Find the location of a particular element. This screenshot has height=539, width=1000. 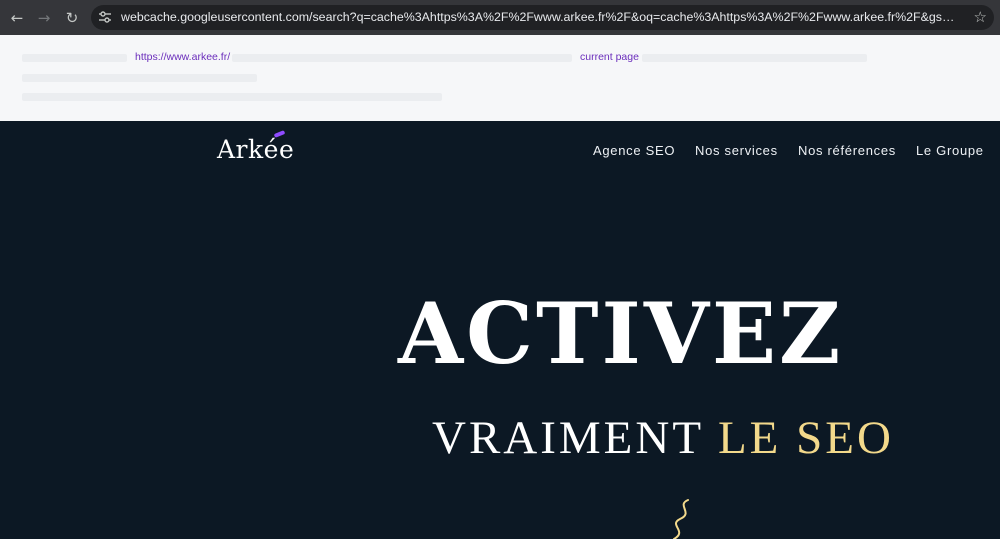

hero-subtitle: VRAIMENT LE SEO is located at coordinates (663, 438).